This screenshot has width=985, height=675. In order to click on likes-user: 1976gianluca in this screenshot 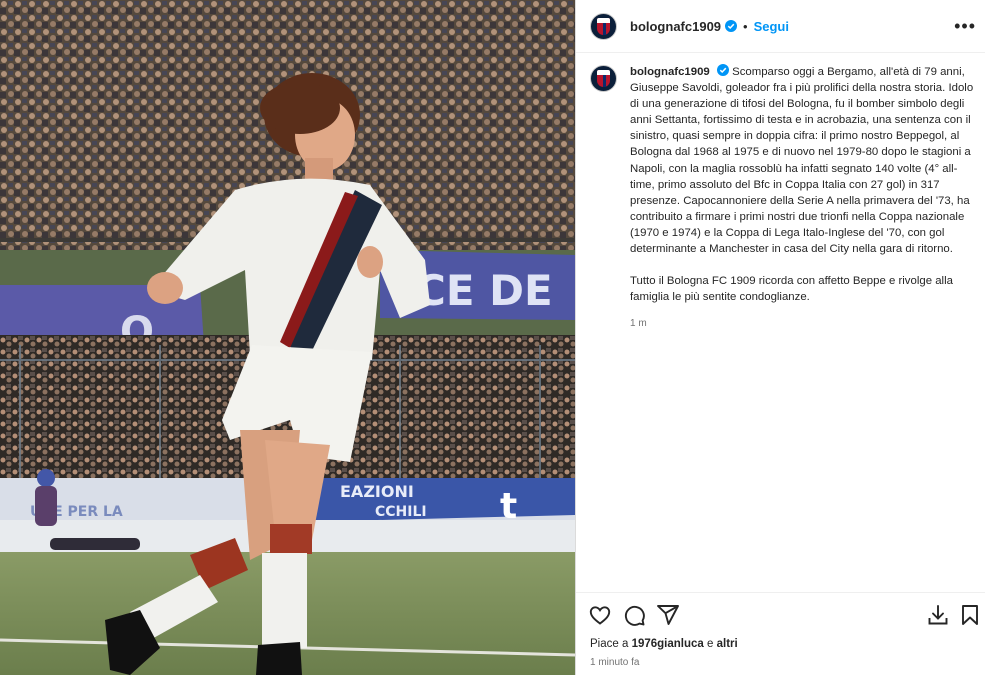, I will do `click(668, 644)`.